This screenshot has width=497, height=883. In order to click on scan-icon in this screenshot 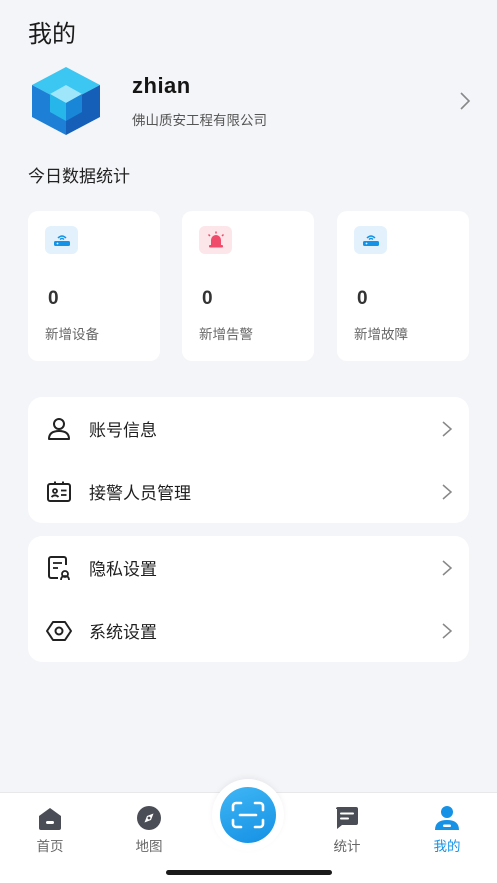, I will do `click(248, 815)`.